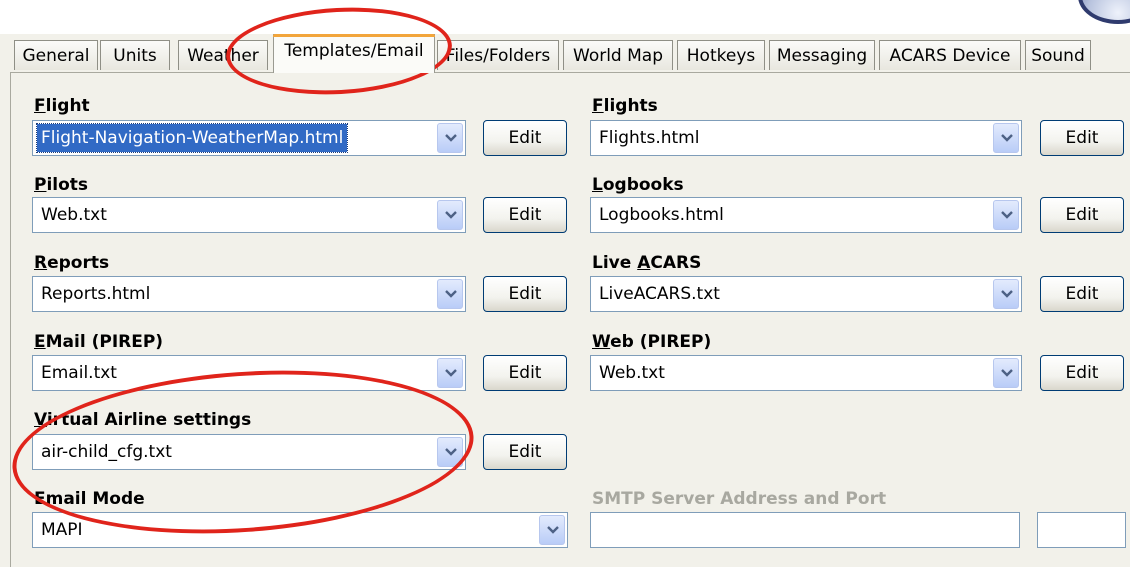  Describe the element at coordinates (223, 55) in the screenshot. I see `tab-weather: Weather` at that location.